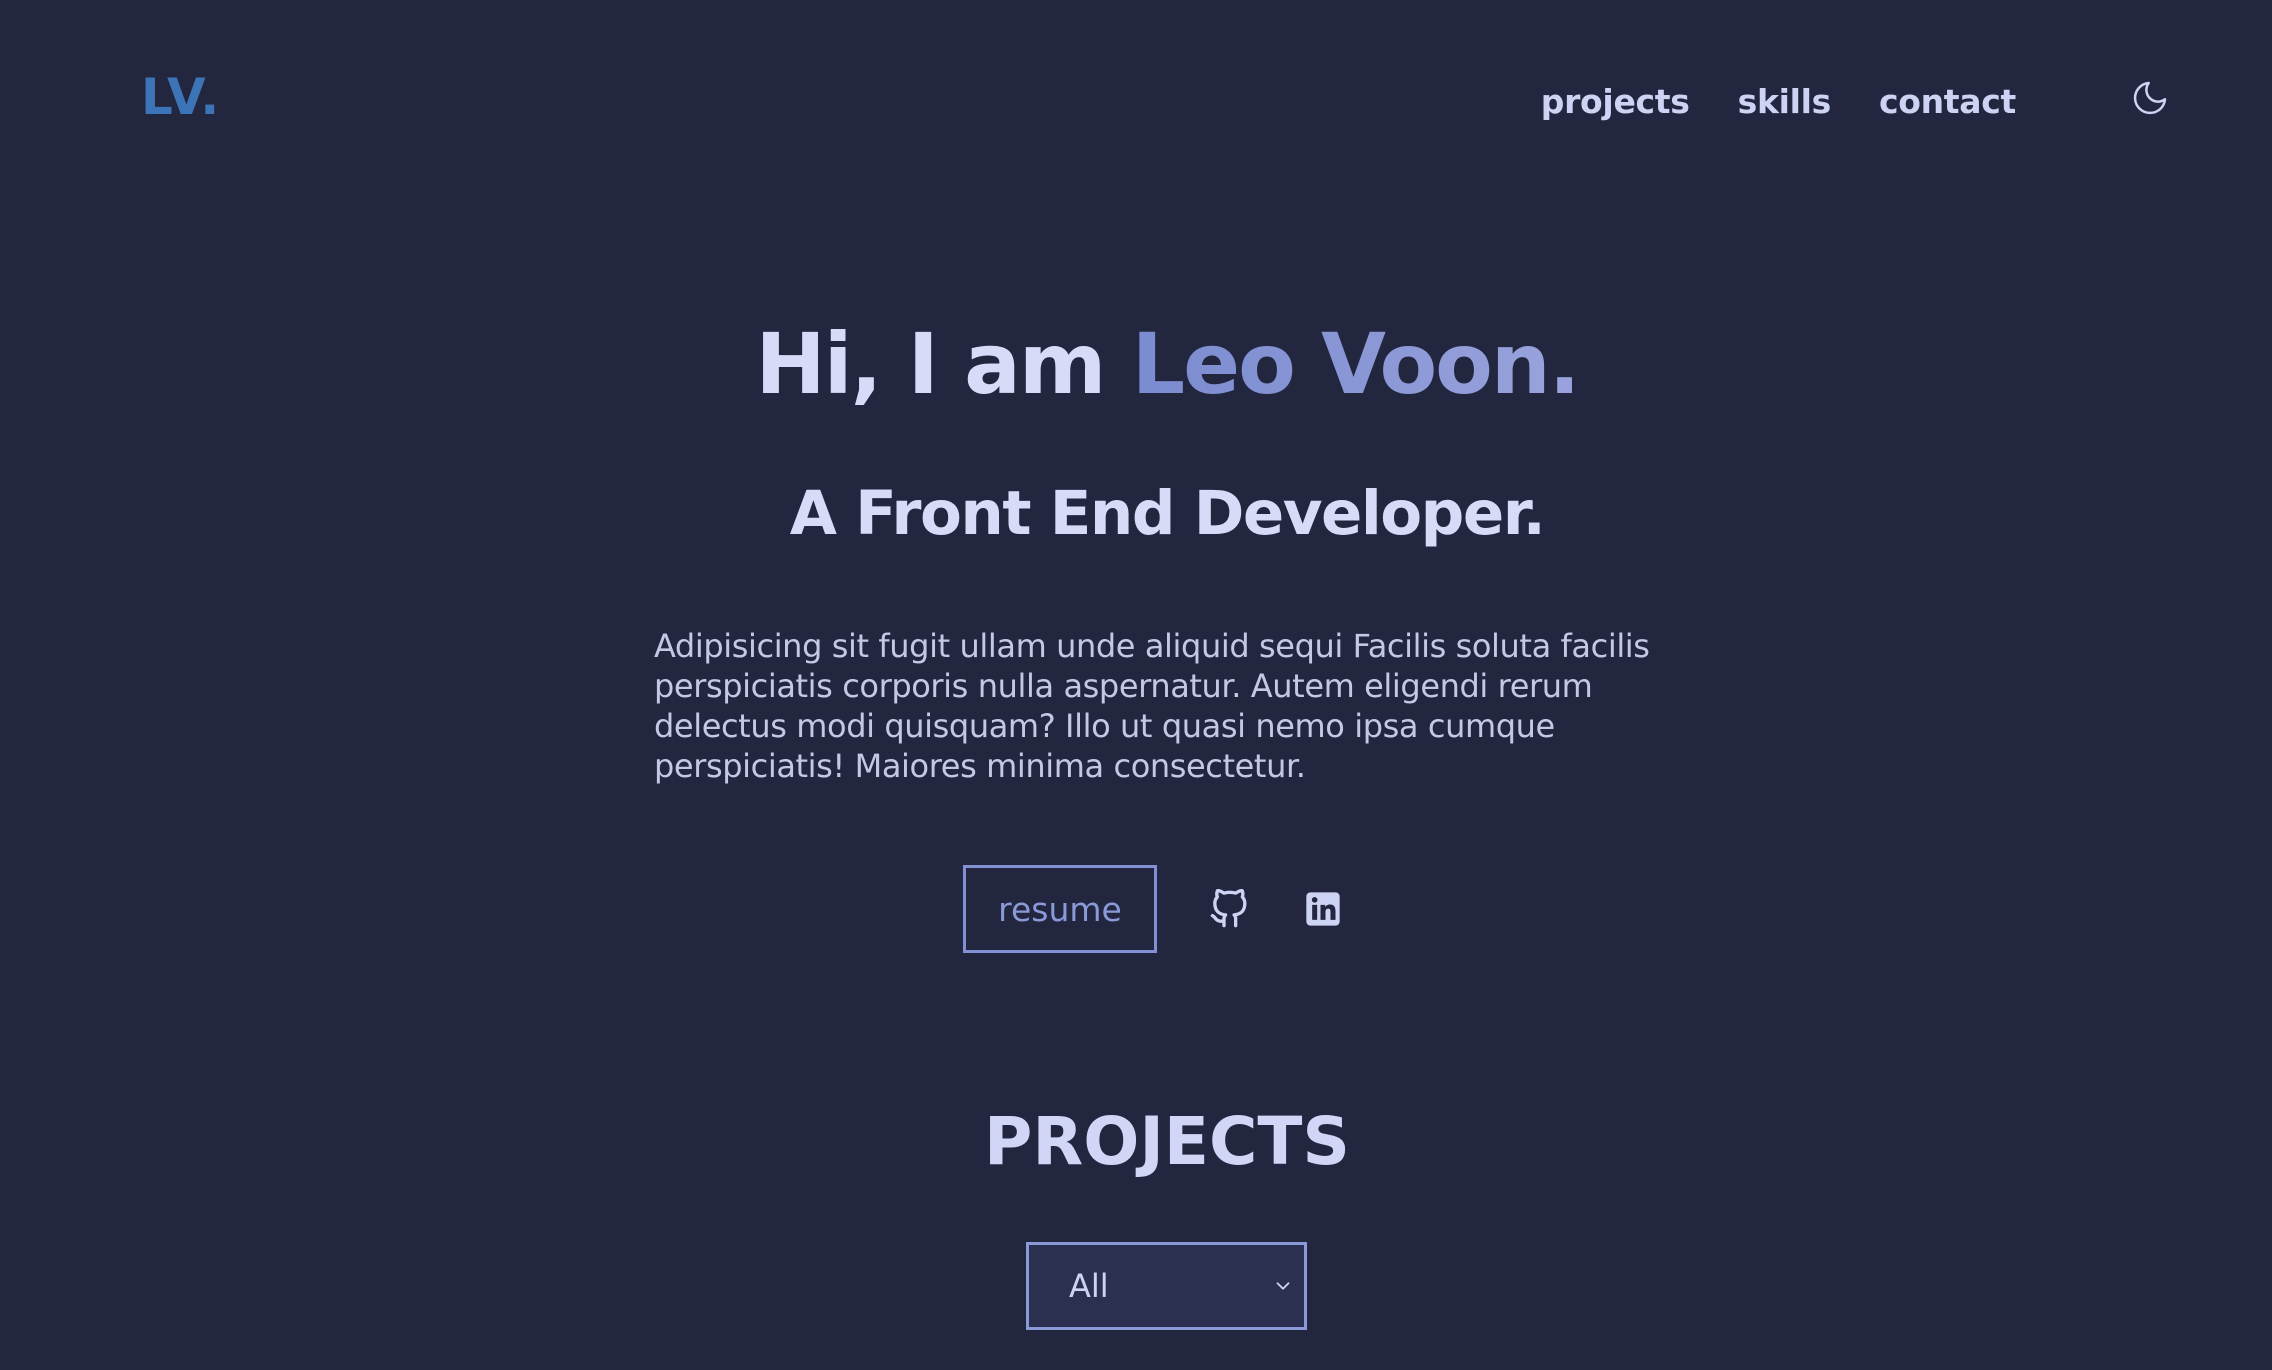  Describe the element at coordinates (943, 364) in the screenshot. I see `hero-greeting: Hi, I am` at that location.